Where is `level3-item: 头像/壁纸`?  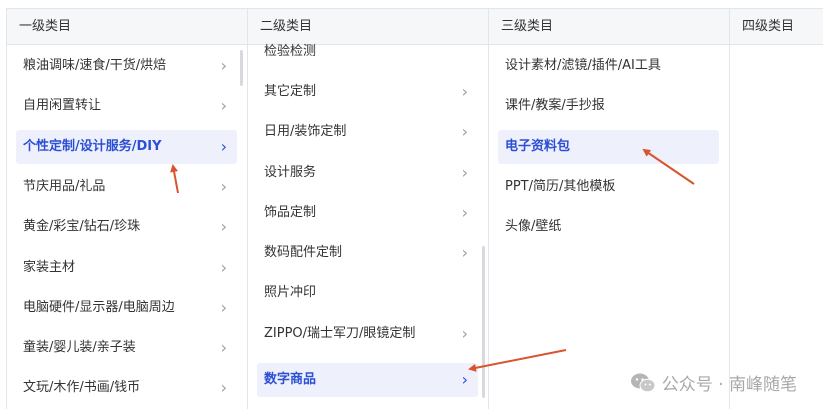
level3-item: 头像/壁纸 is located at coordinates (608, 227).